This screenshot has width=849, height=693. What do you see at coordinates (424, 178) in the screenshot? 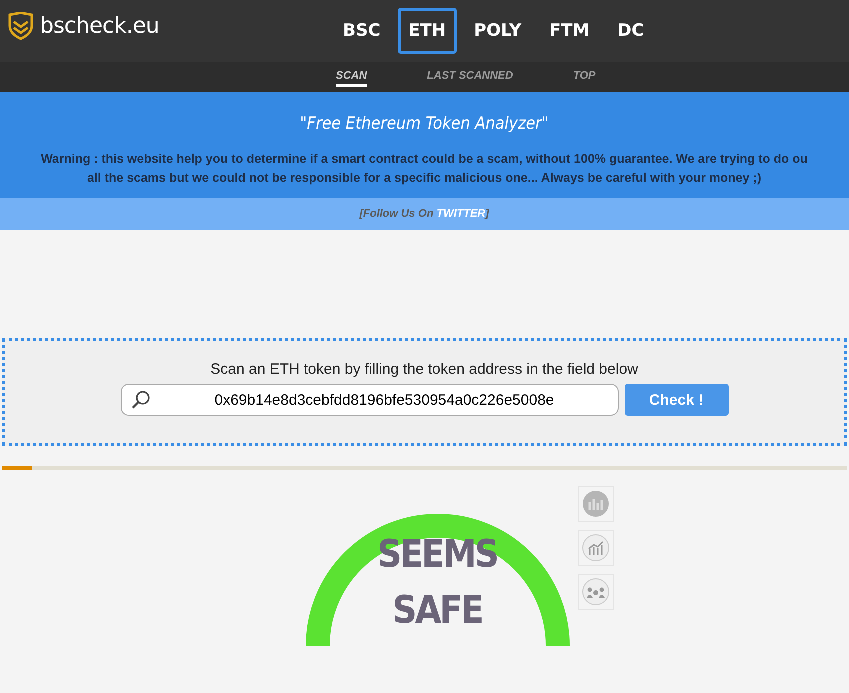
I see `warning-text: all the scams but we could not be responsible for a specific malicious one... Always be careful with your money ;)` at bounding box center [424, 178].